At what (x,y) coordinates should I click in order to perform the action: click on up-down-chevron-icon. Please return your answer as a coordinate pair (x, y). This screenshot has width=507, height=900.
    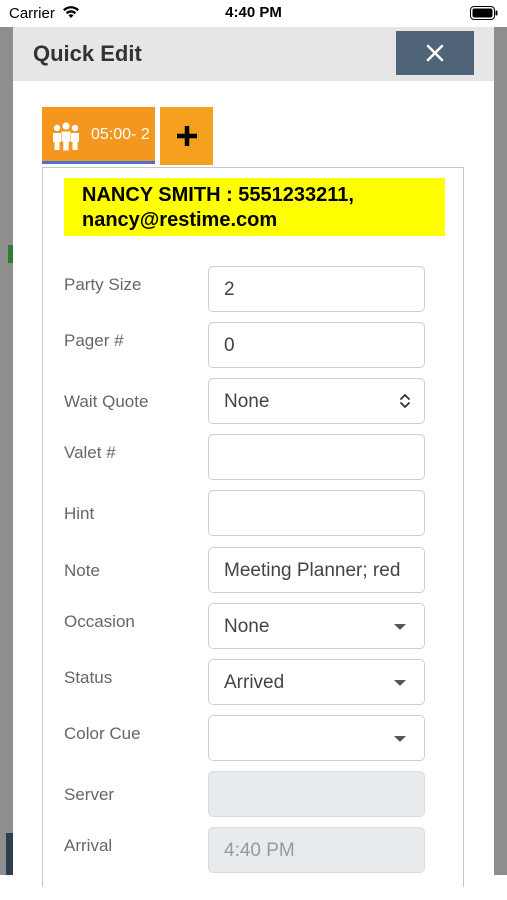
    Looking at the image, I should click on (405, 401).